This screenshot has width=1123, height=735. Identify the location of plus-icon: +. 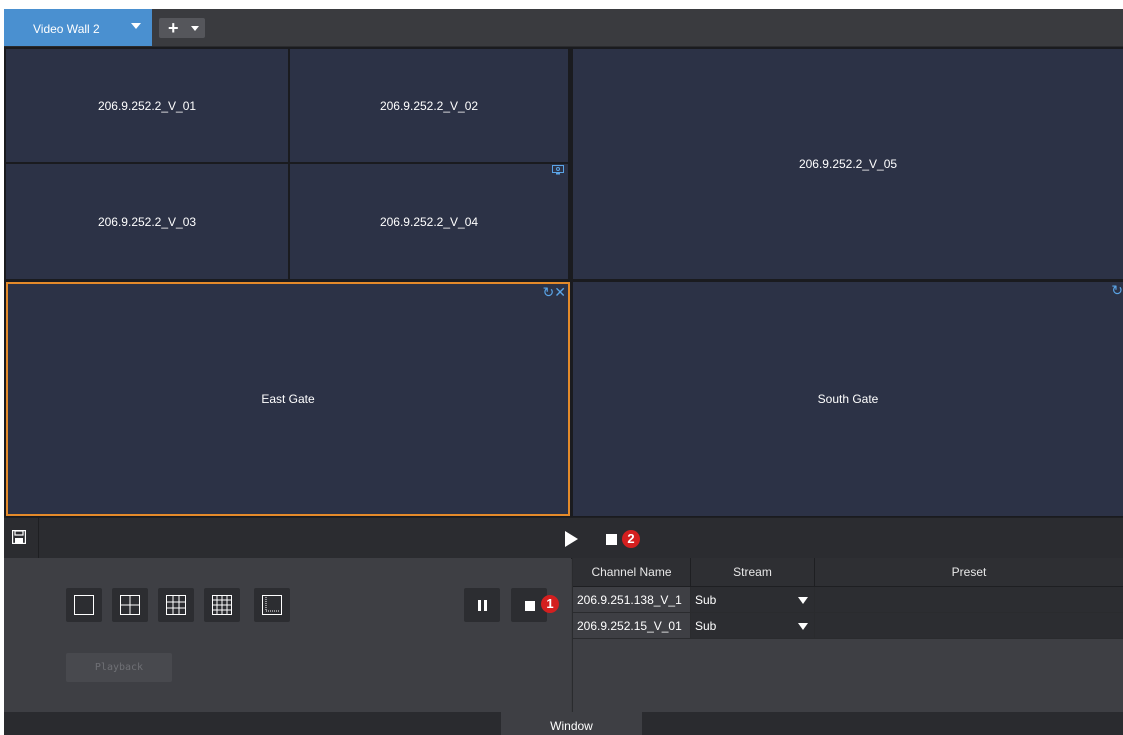
(173, 28).